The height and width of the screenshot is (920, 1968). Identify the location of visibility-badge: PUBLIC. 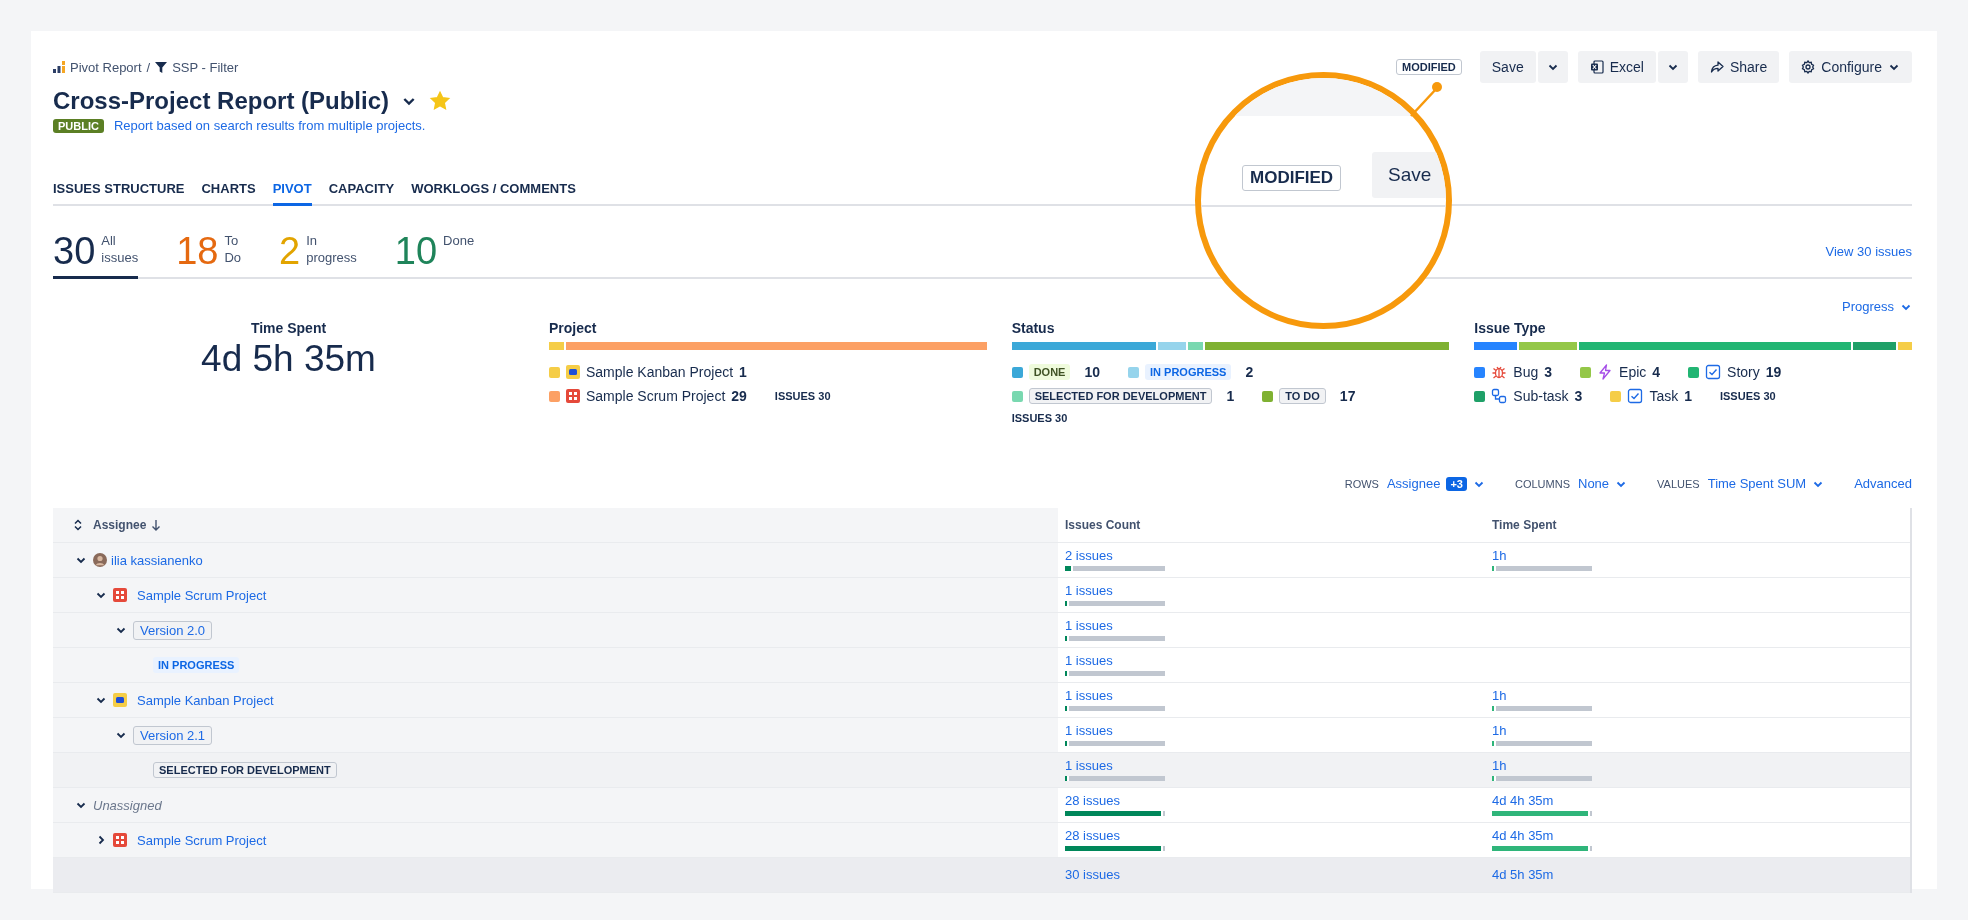
(78, 125).